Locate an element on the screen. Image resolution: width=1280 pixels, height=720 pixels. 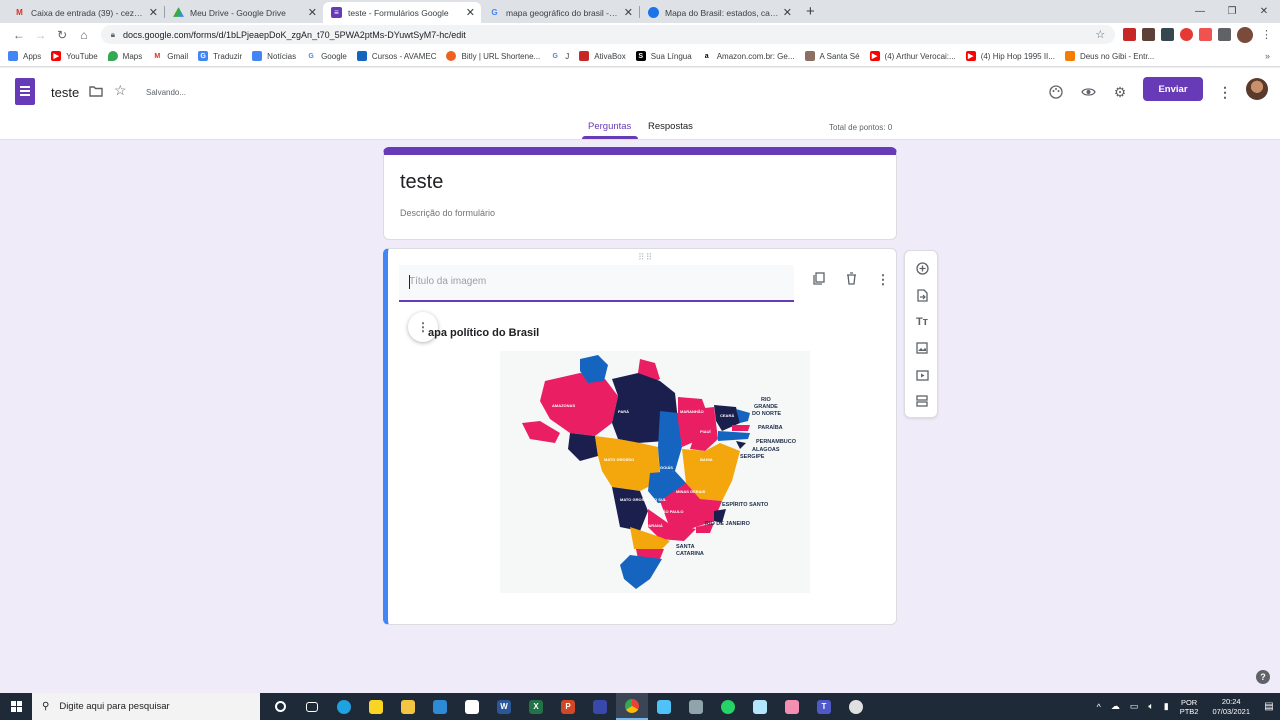
tray-expand-icon: ^ is located at coordinates (1099, 707).